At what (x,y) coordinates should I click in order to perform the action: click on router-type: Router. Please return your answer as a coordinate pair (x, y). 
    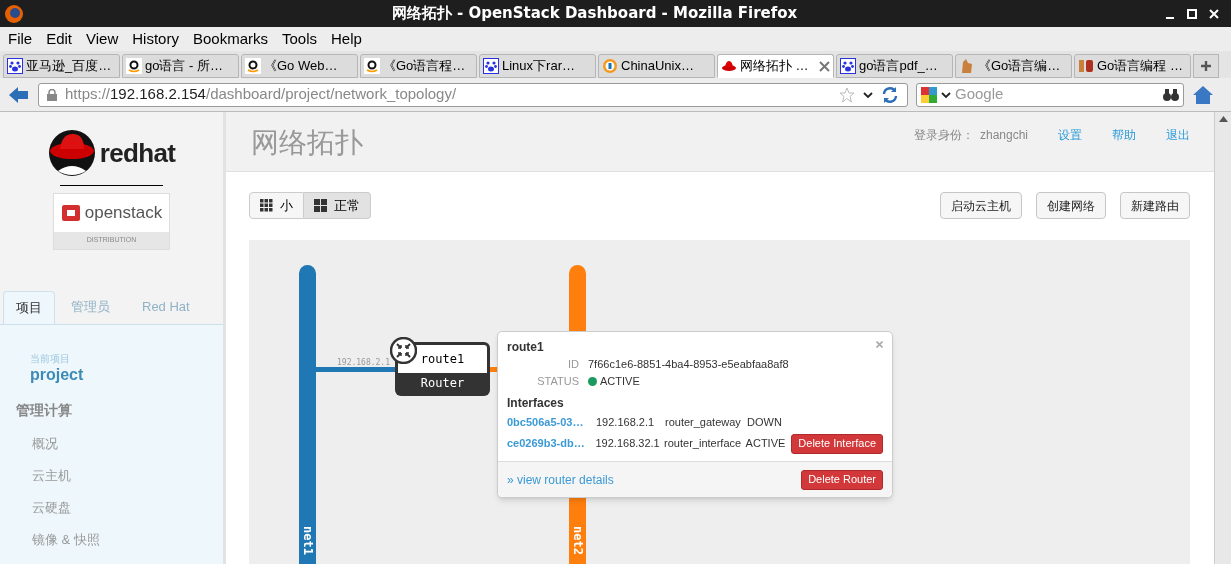
    Looking at the image, I should click on (442, 383).